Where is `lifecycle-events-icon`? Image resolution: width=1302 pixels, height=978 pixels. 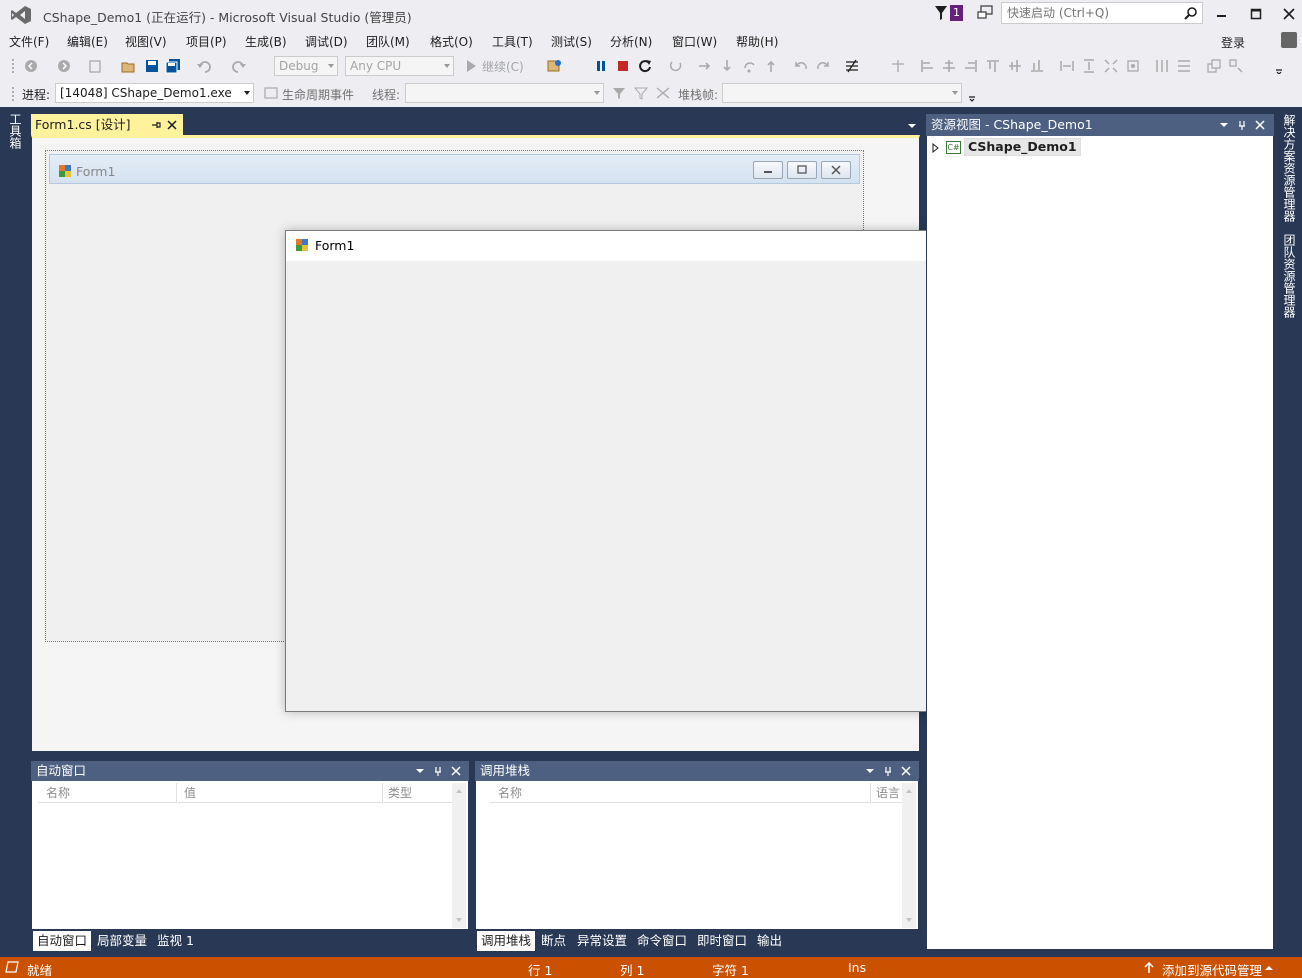
lifecycle-events-icon is located at coordinates (271, 93).